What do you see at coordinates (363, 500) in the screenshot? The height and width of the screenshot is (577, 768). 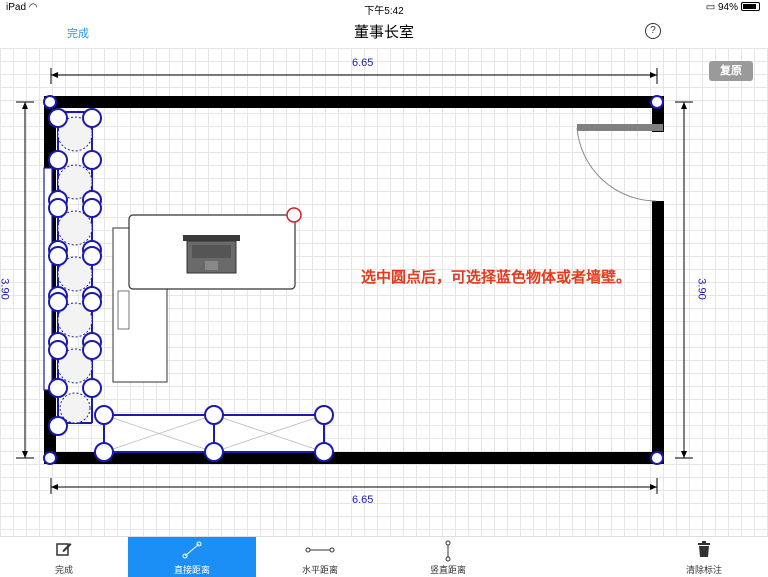 I see `dimension-bottom: 6.65` at bounding box center [363, 500].